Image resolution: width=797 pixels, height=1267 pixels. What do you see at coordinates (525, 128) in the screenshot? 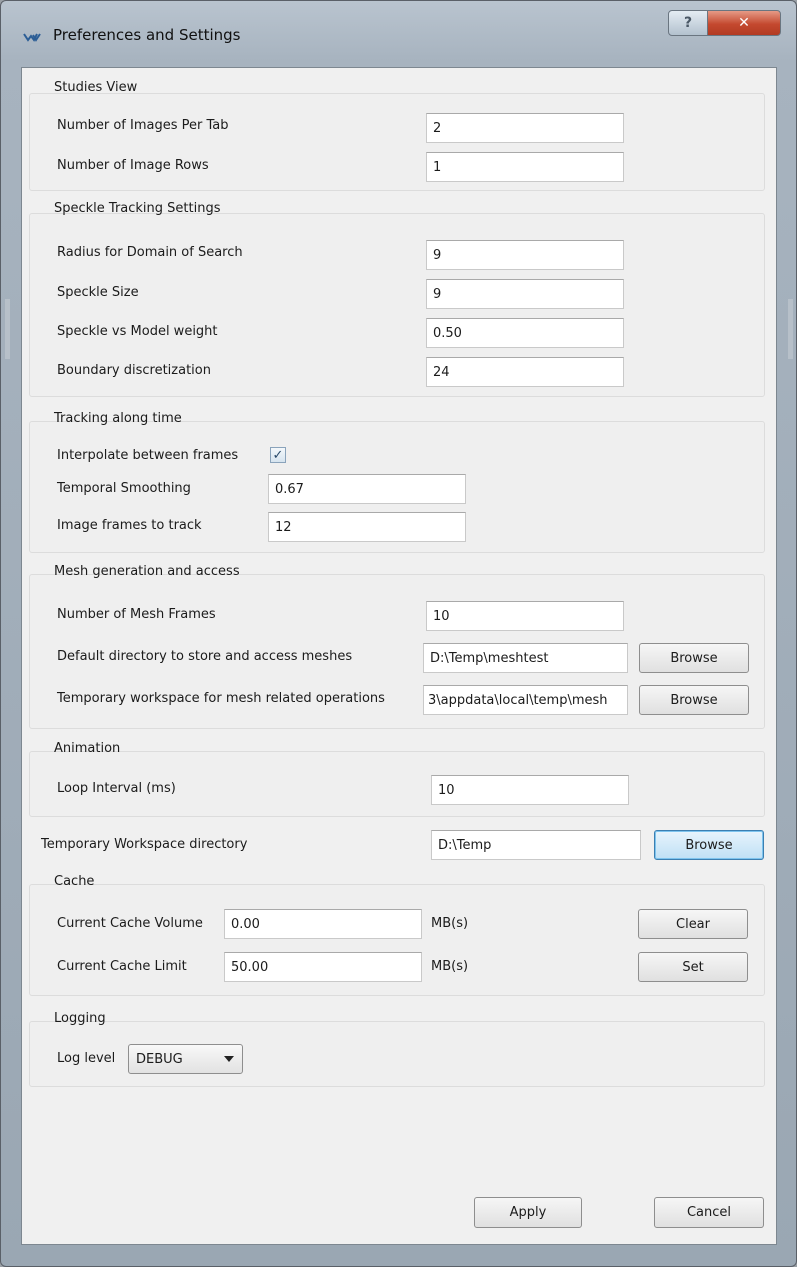
I see `images-per-tab-input: 2` at bounding box center [525, 128].